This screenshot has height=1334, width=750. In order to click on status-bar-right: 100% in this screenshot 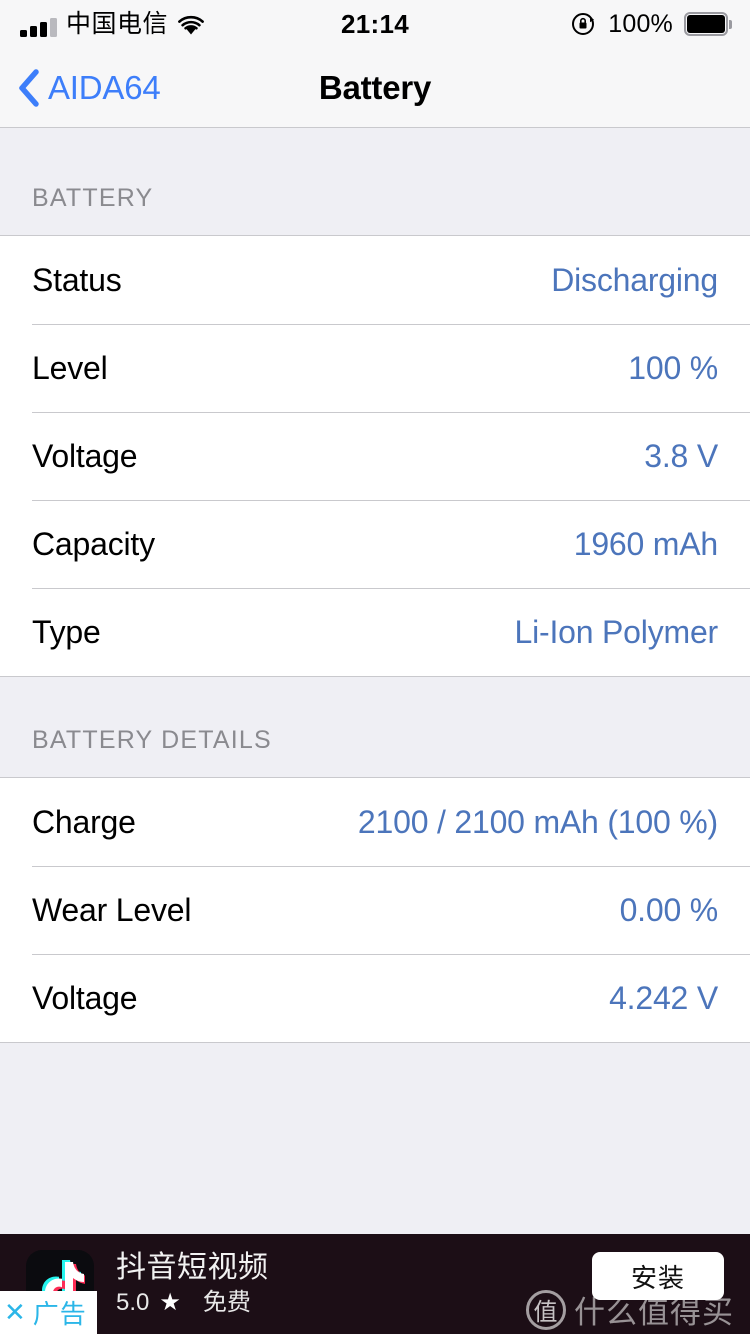, I will do `click(651, 24)`.